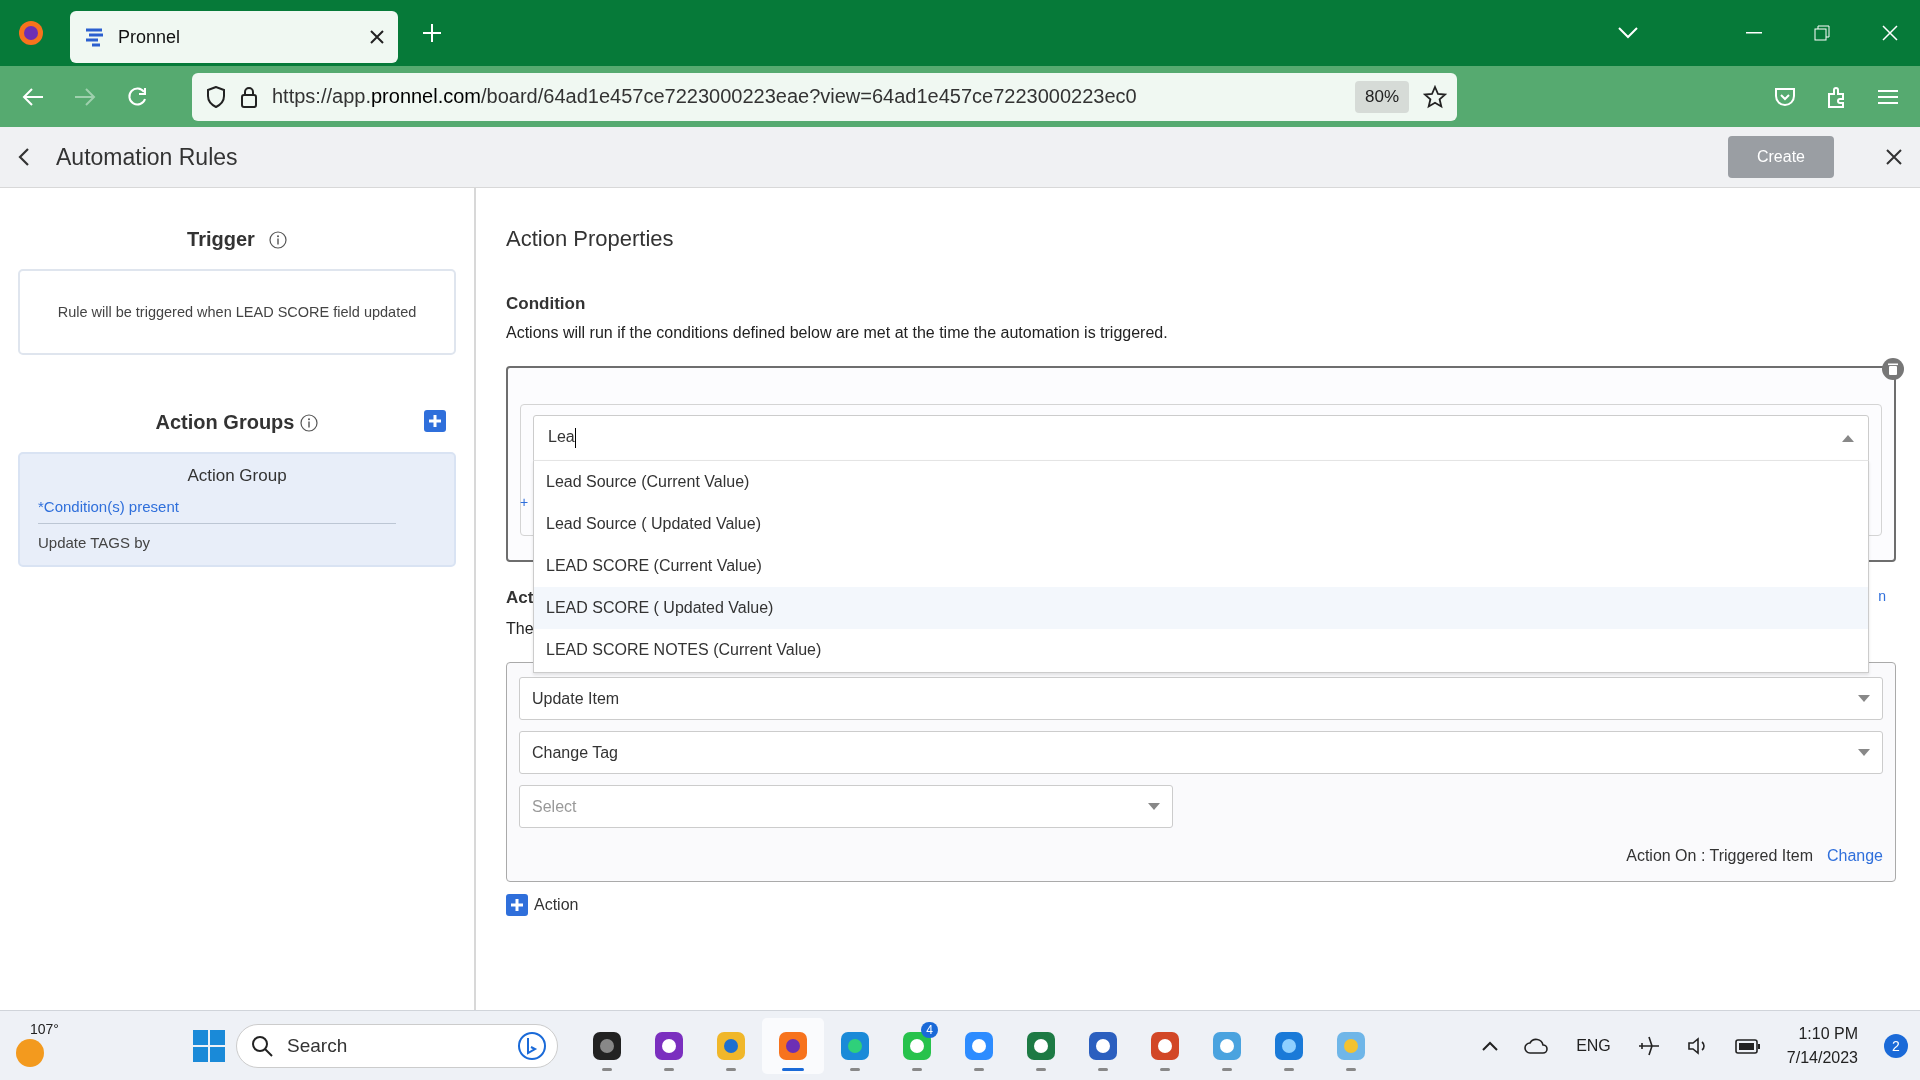 The width and height of the screenshot is (1920, 1080). I want to click on add-group-icon, so click(435, 420).